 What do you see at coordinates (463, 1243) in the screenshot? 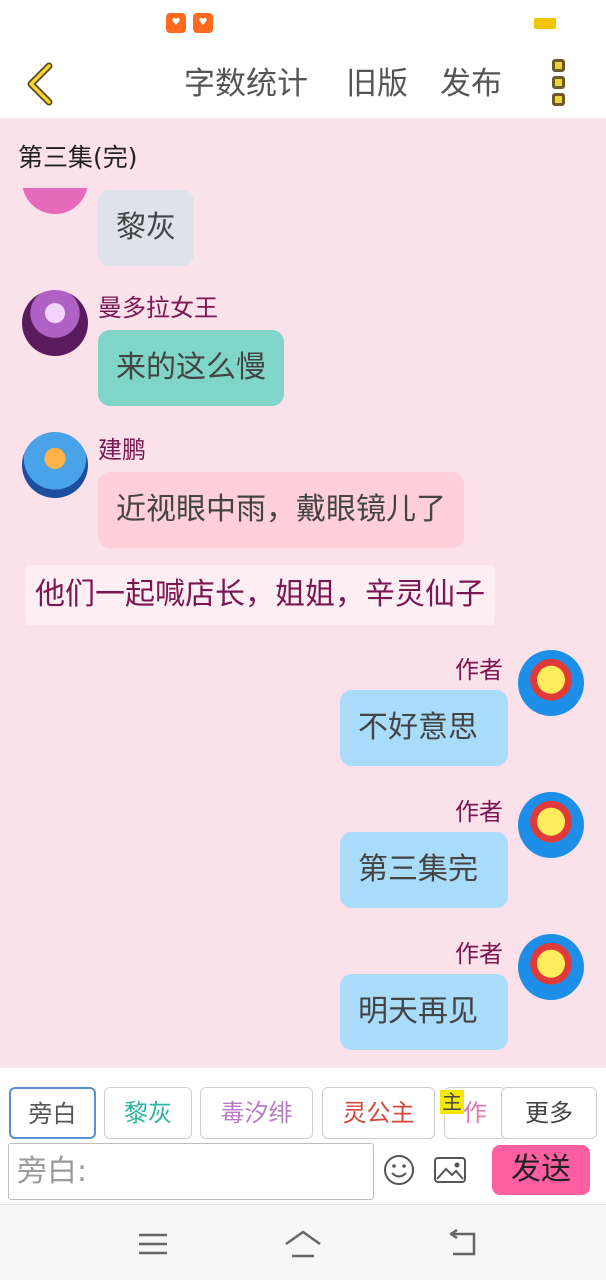
I see `back-icon` at bounding box center [463, 1243].